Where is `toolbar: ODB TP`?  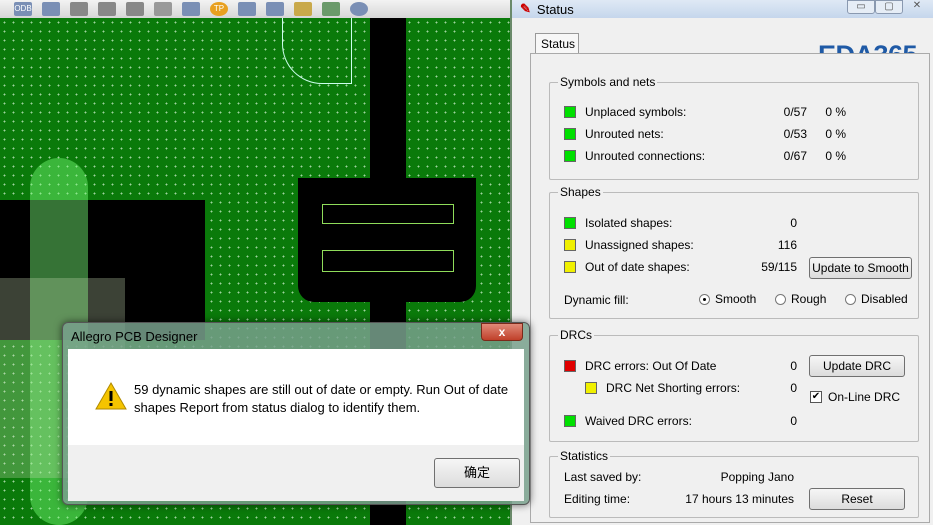
toolbar: ODB TP is located at coordinates (256, 9).